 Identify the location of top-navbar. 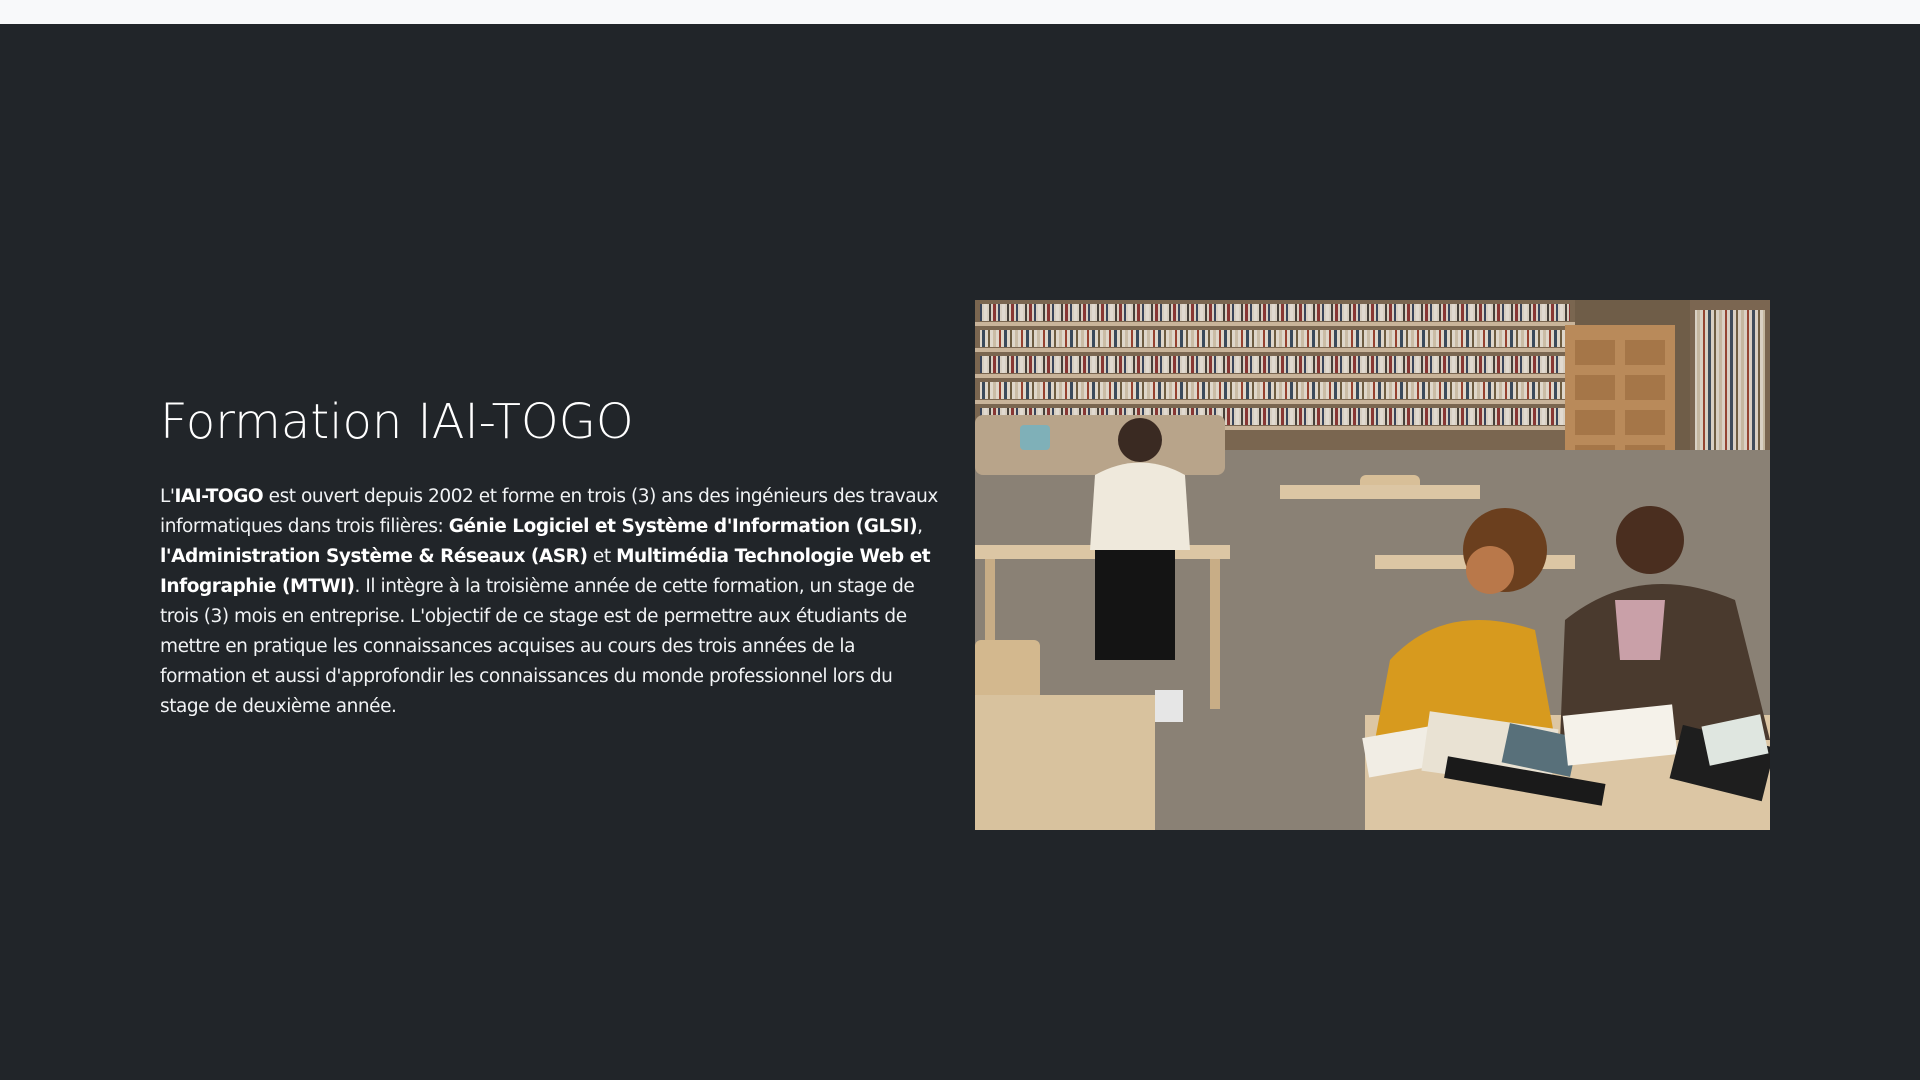
(960, 12).